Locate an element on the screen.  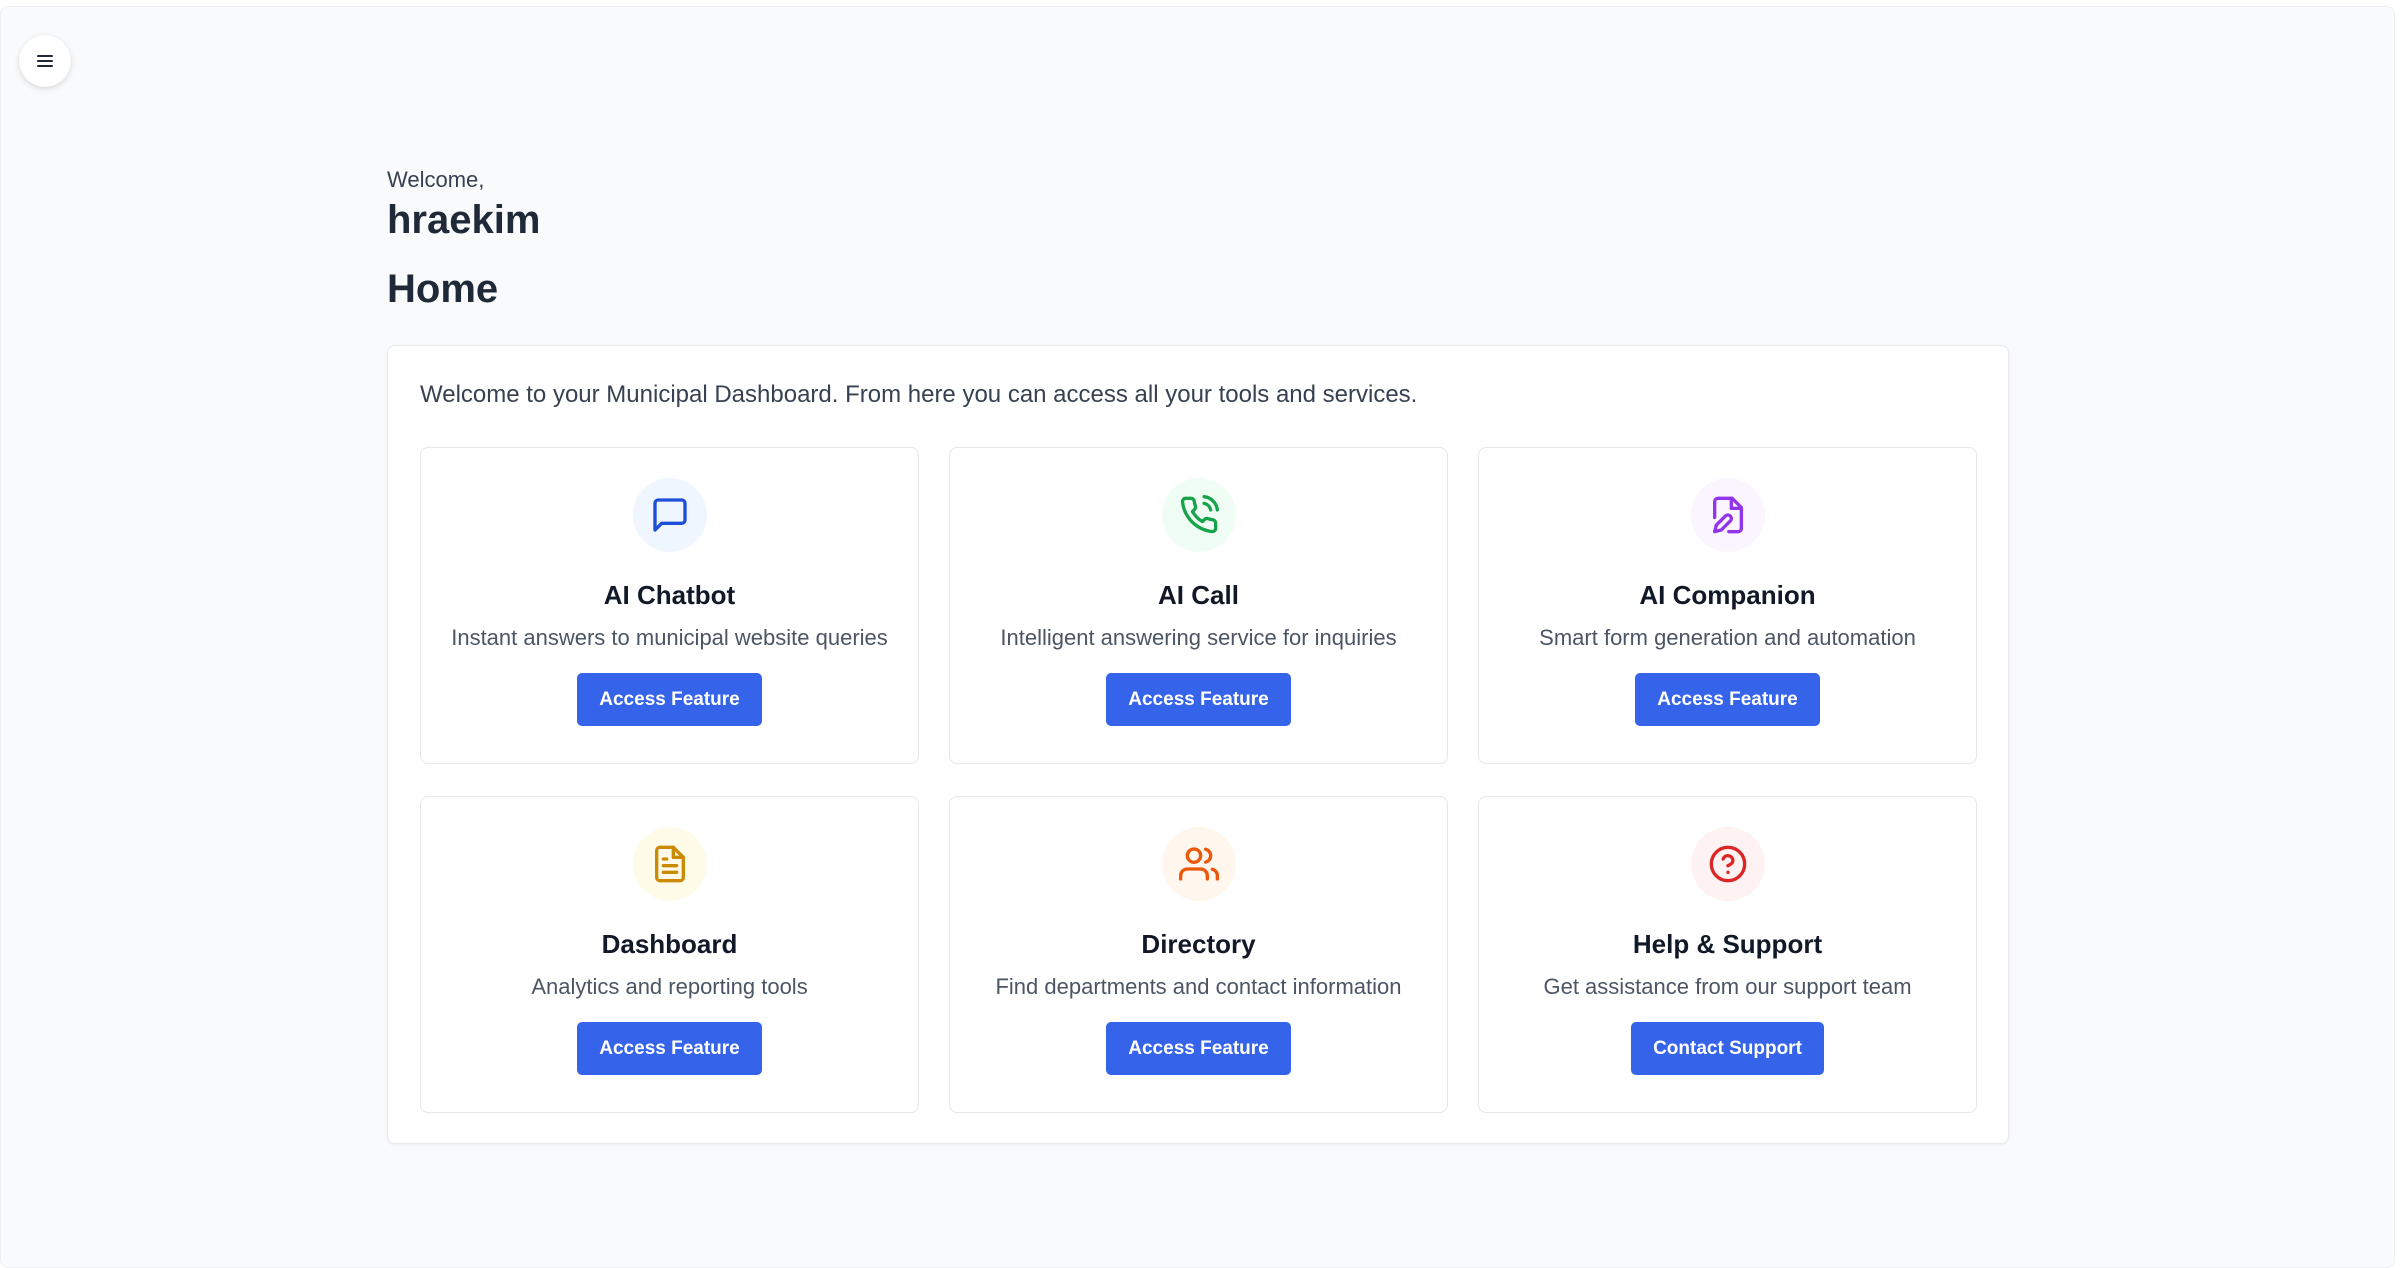
file-text-icon is located at coordinates (669, 864).